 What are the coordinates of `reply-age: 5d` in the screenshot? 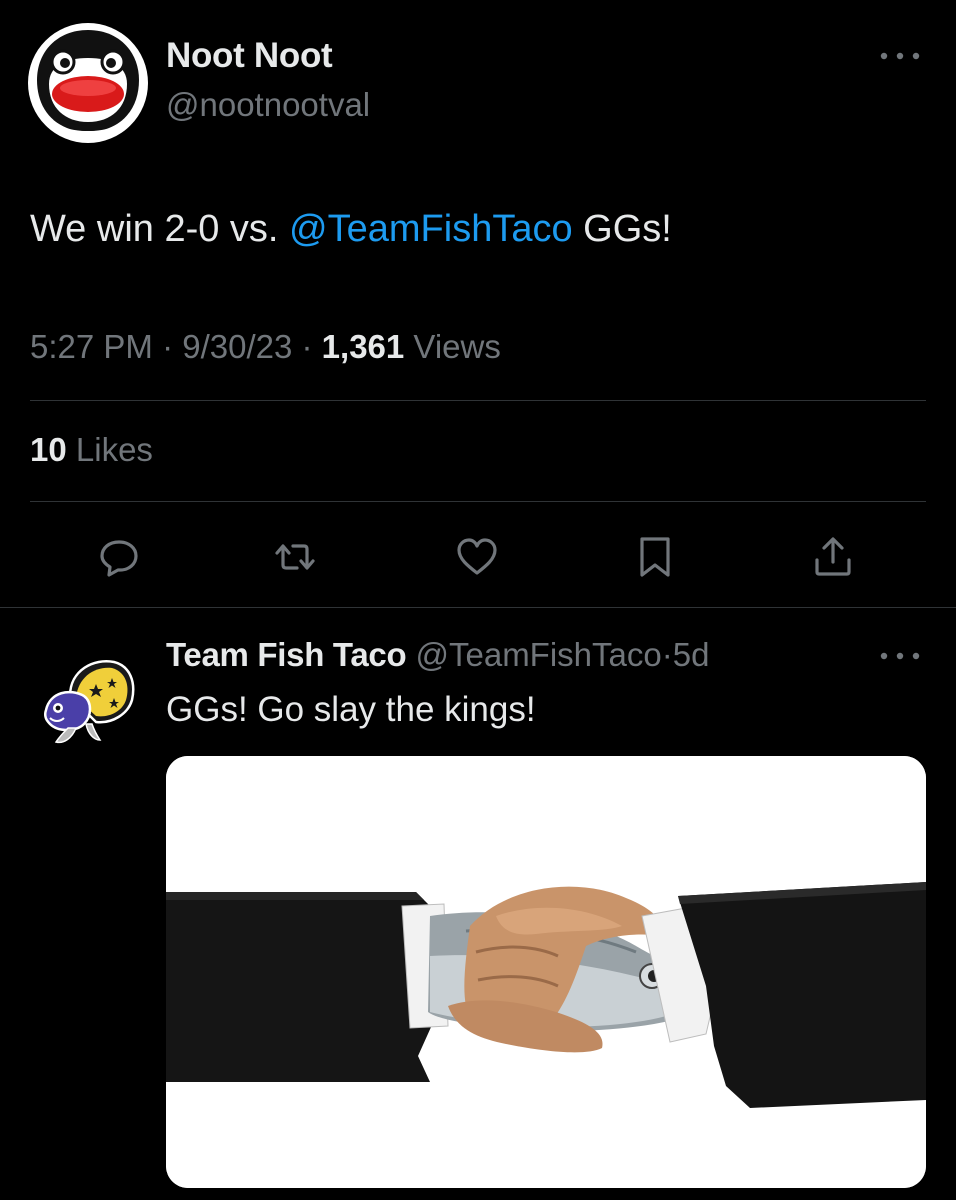 It's located at (691, 654).